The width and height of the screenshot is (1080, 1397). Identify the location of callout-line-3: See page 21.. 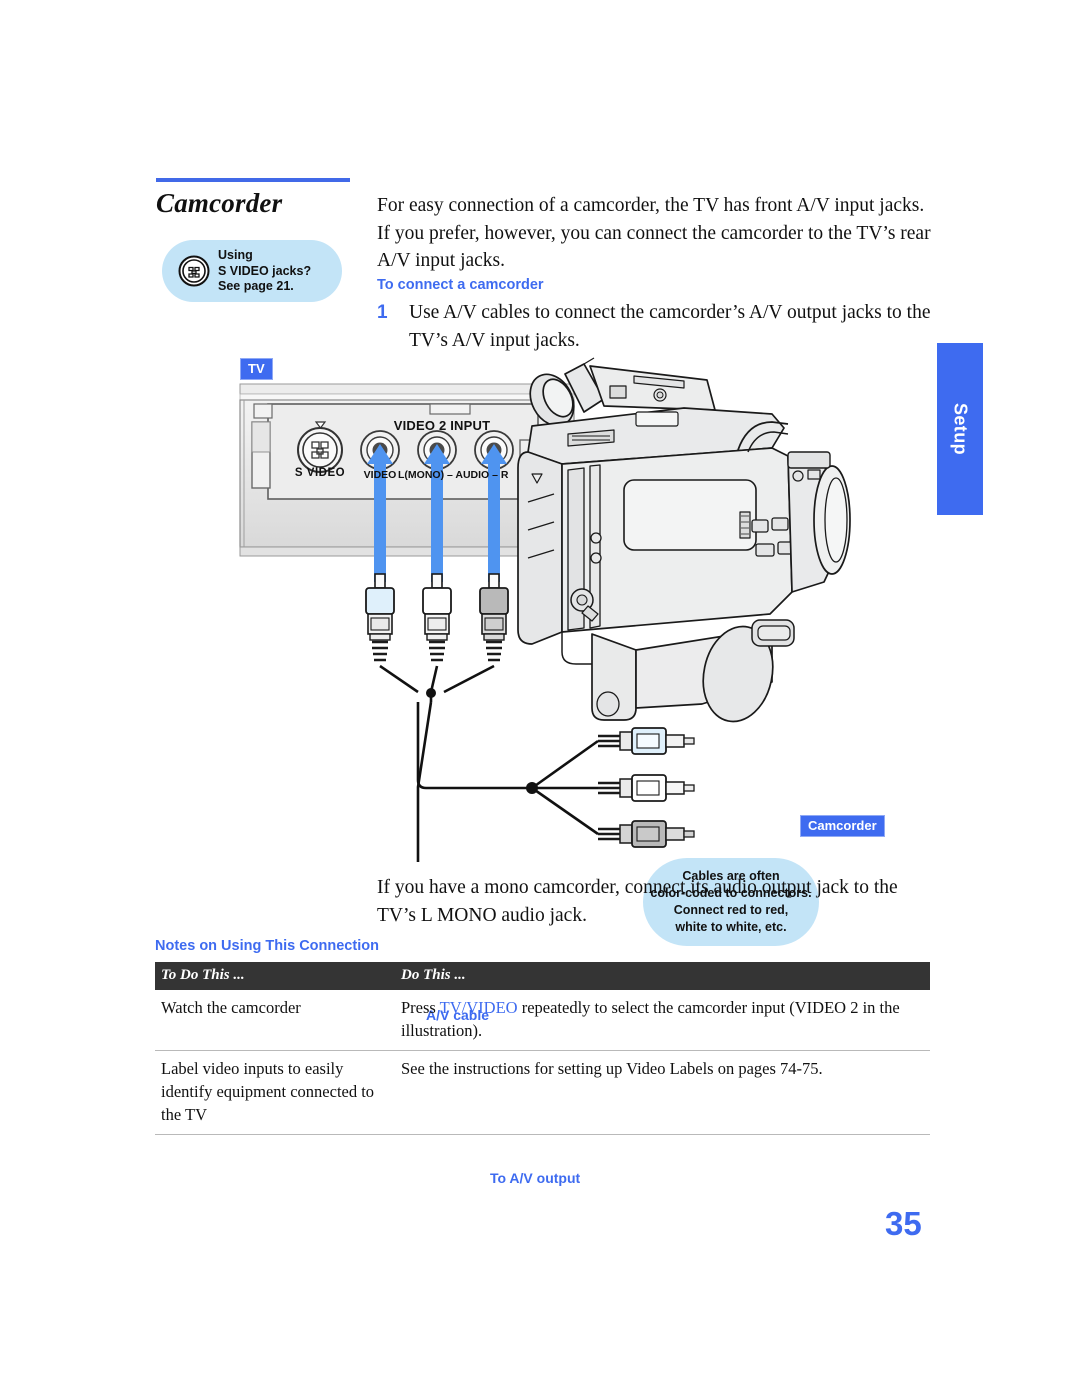
(256, 286).